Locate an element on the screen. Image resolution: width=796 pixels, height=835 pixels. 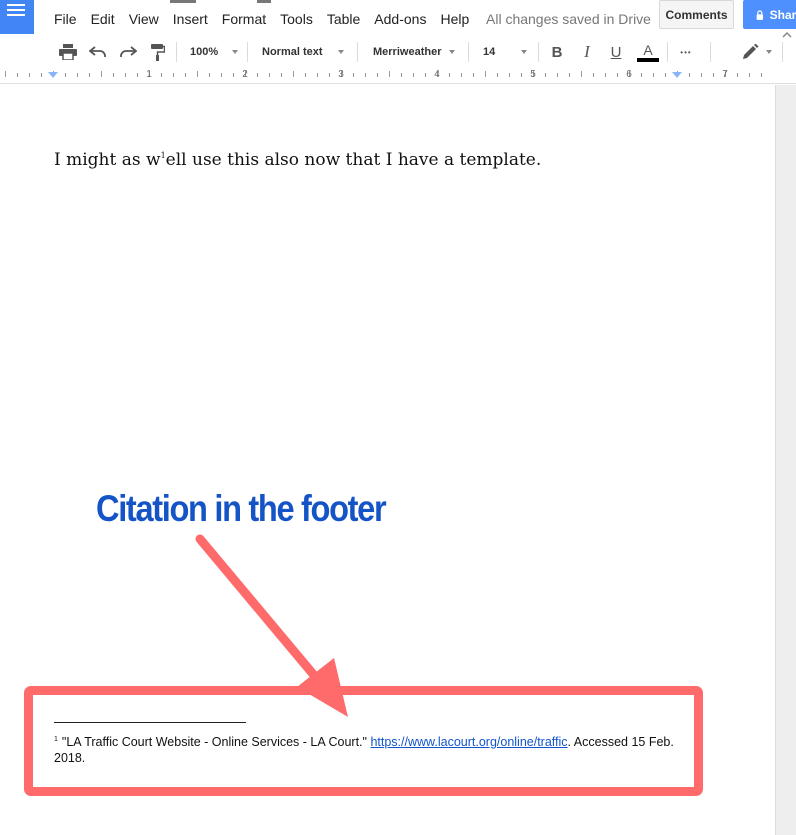
font-size-select: 14 is located at coordinates (505, 52).